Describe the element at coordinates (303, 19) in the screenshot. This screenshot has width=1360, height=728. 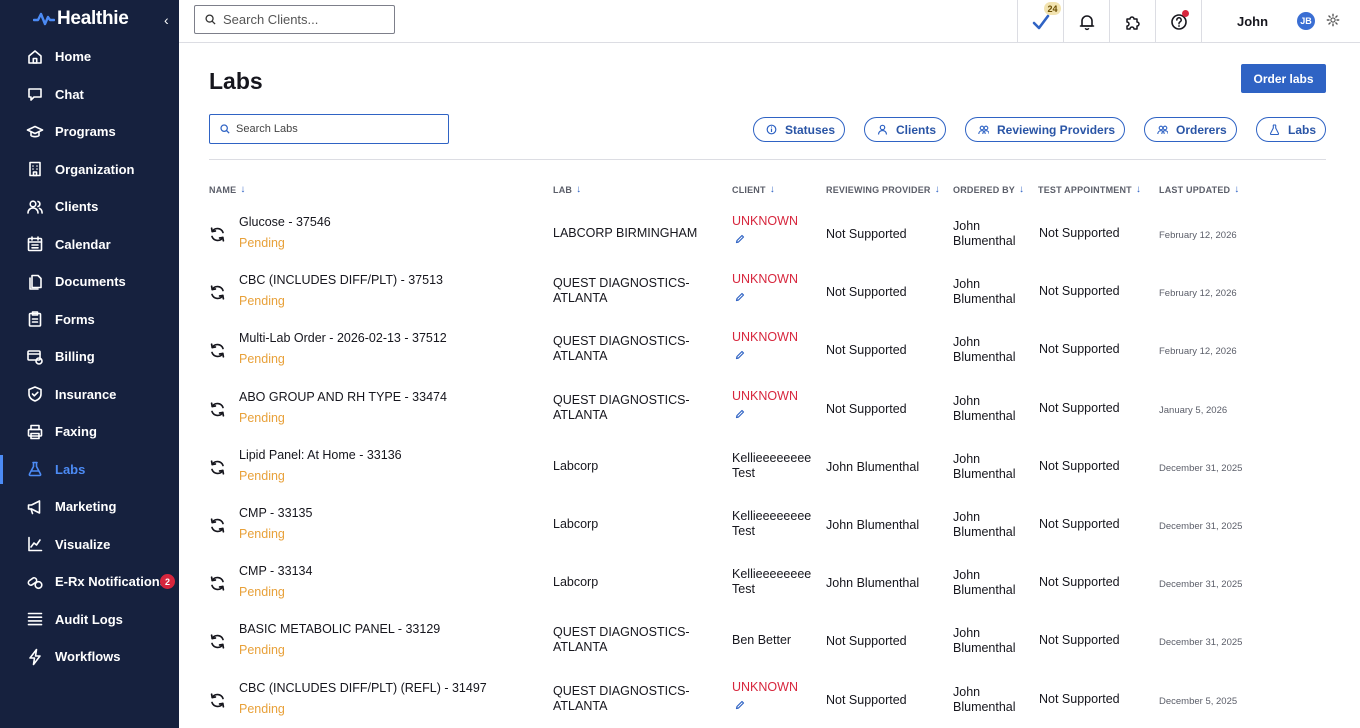
I see `client-search-input` at that location.